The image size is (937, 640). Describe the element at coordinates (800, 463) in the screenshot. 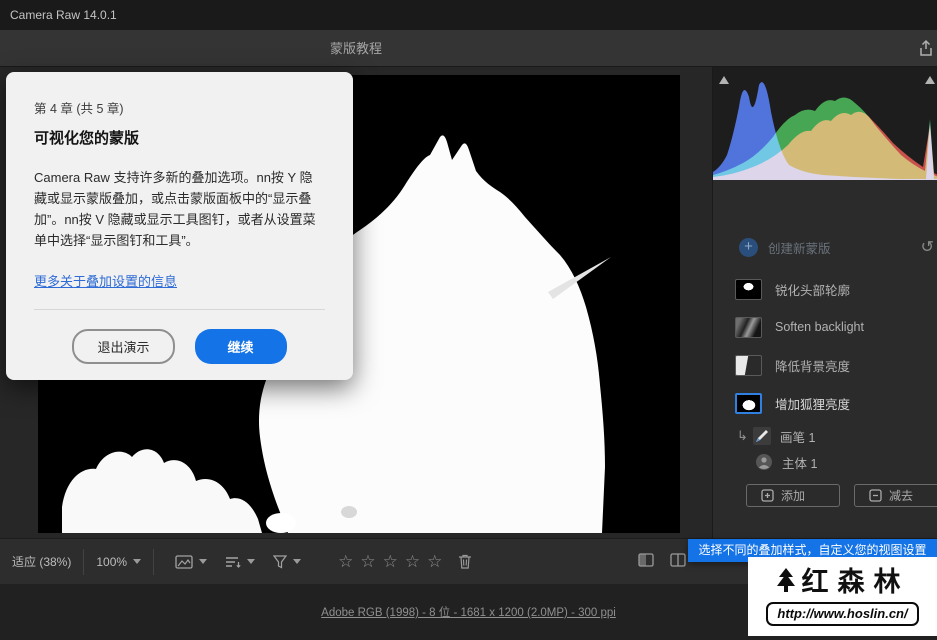

I see `mask-component-label: 主体 1` at that location.